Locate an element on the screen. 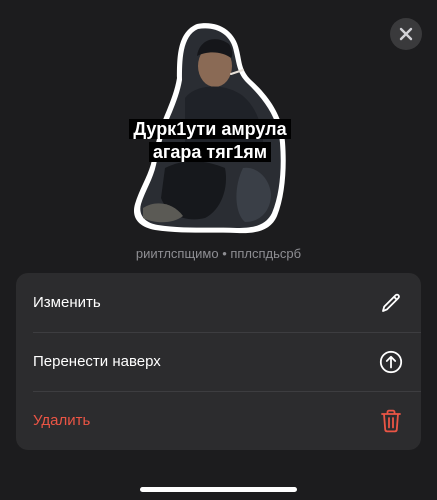 The image size is (437, 500). sticker-caption: Дурк1ути амрула агара тяг1ям is located at coordinates (210, 141).